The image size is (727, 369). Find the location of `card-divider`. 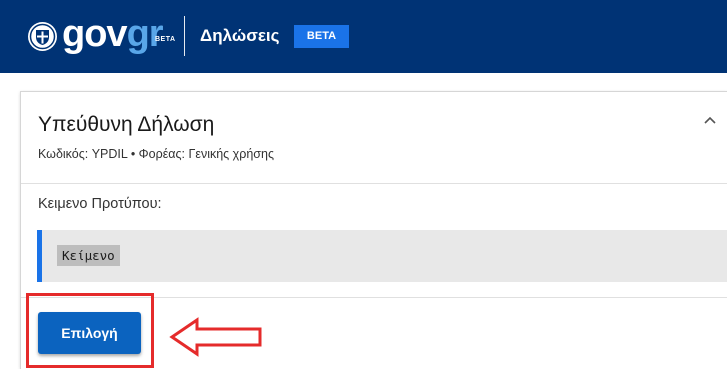

card-divider is located at coordinates (374, 183).